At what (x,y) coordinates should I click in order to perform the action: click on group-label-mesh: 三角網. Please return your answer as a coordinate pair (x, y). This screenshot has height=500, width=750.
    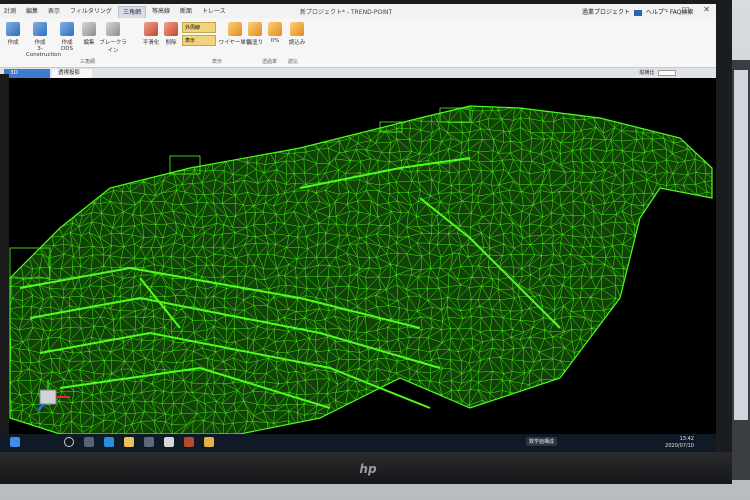
    Looking at the image, I should click on (88, 62).